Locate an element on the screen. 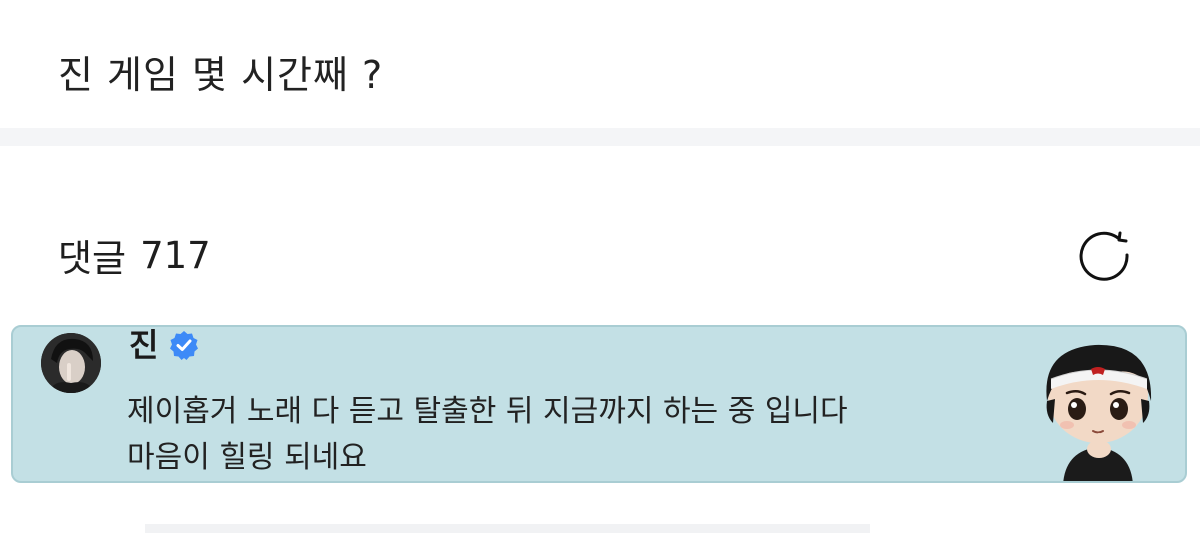  refresh-button is located at coordinates (1106, 257).